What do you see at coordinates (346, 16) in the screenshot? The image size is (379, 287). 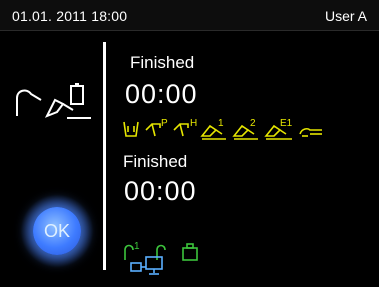 I see `user-name: User A` at bounding box center [346, 16].